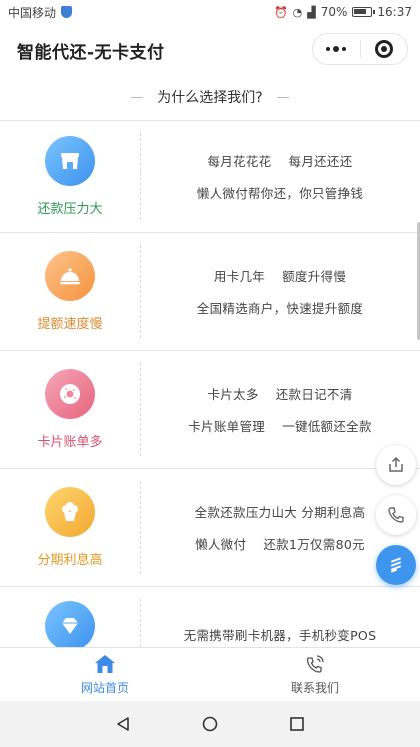  Describe the element at coordinates (137, 97) in the screenshot. I see `heading-divider-left` at that location.